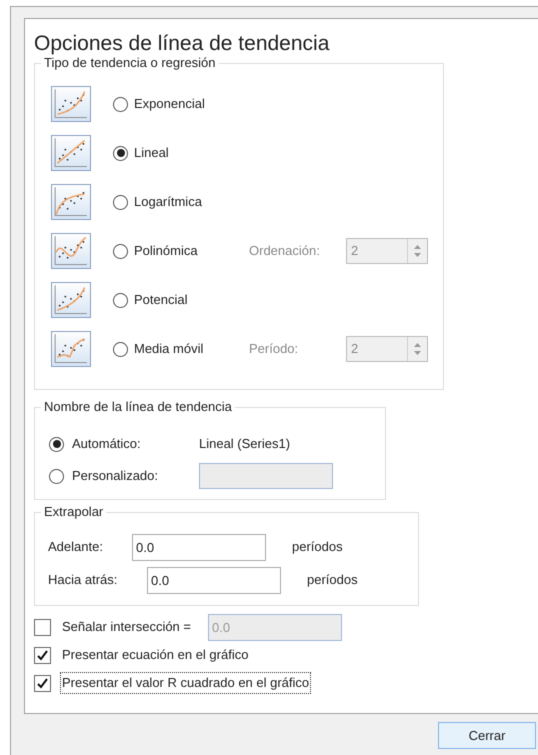 This screenshot has width=538, height=755. Describe the element at coordinates (155, 655) in the screenshot. I see `checkbox-label: Presentar ecuación en el gráfico` at that location.